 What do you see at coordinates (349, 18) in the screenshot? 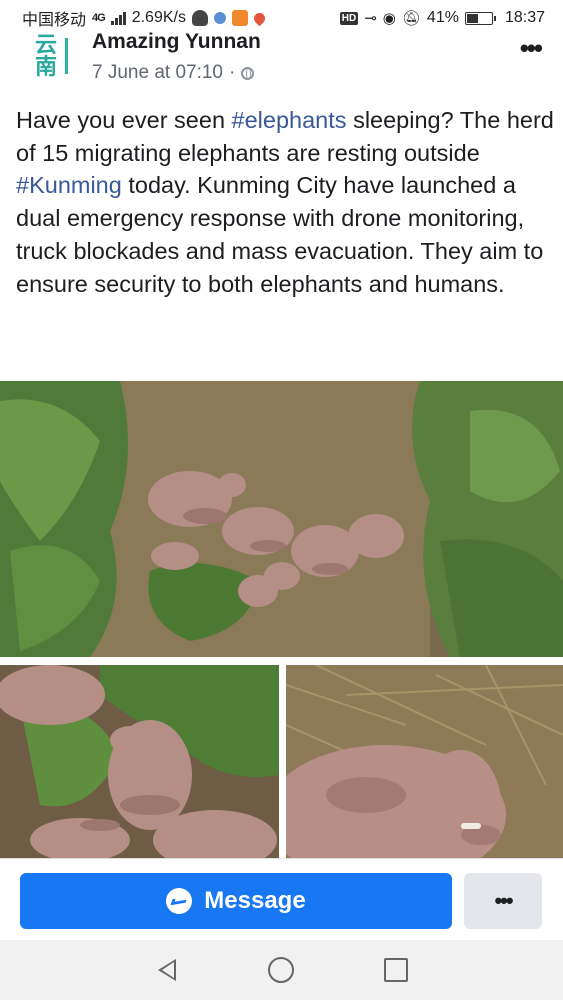
I see `hd-badge: HD` at bounding box center [349, 18].